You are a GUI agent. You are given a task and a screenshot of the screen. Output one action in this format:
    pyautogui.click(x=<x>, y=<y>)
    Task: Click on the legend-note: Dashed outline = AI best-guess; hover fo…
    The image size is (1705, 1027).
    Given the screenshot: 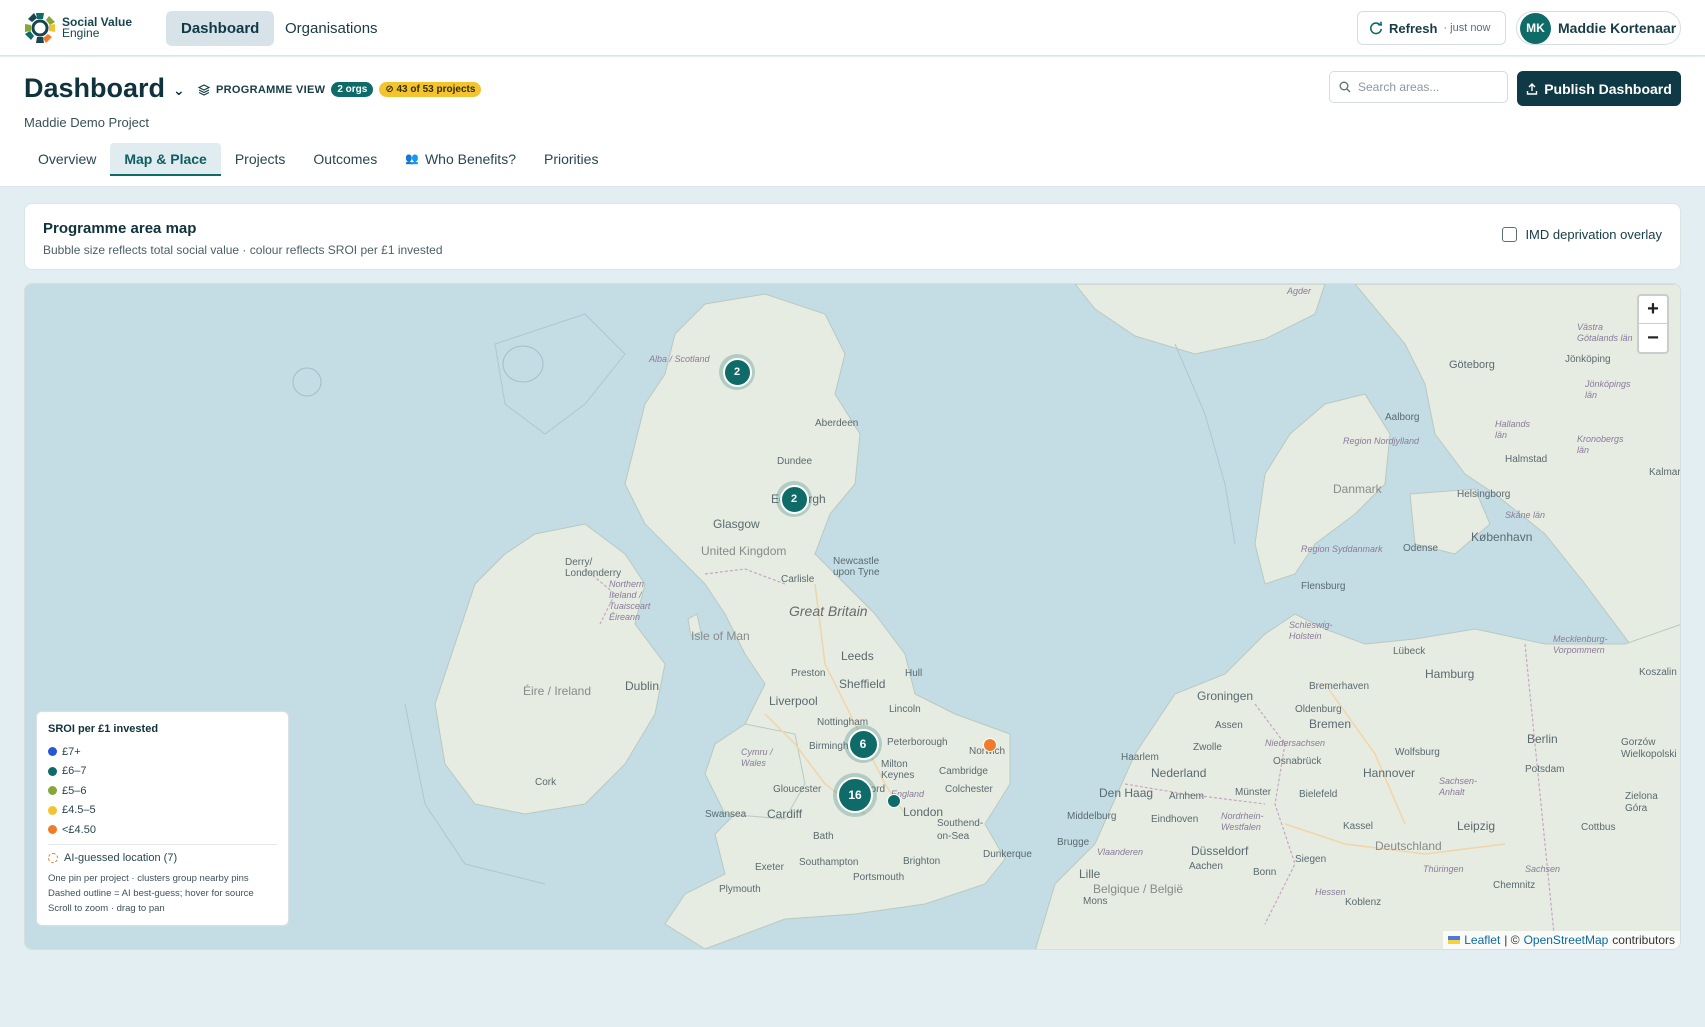 What is the action you would take?
    pyautogui.click(x=151, y=893)
    